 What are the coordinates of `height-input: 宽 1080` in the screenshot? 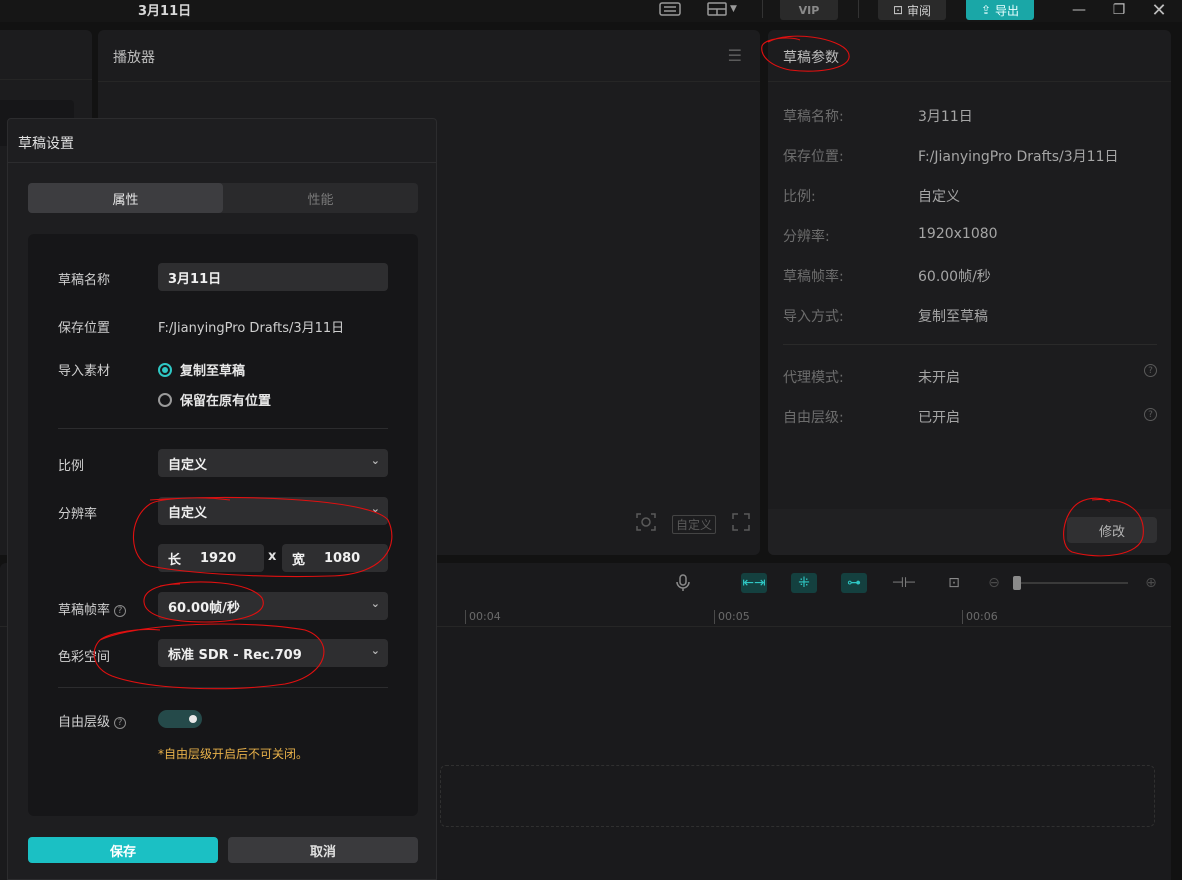 It's located at (335, 558).